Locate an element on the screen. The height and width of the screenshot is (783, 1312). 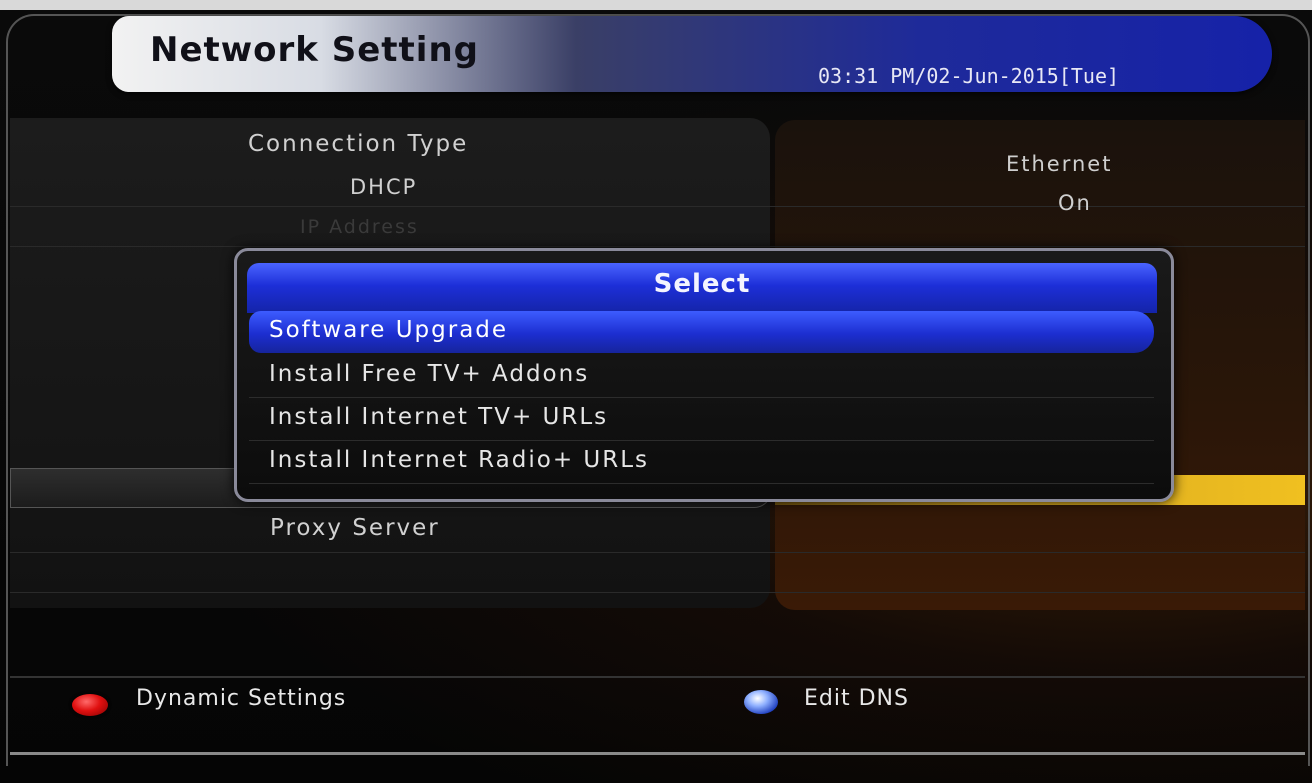
menu-item-install-free-tv-addons: Install Free TV+ Addons is located at coordinates (701, 376).